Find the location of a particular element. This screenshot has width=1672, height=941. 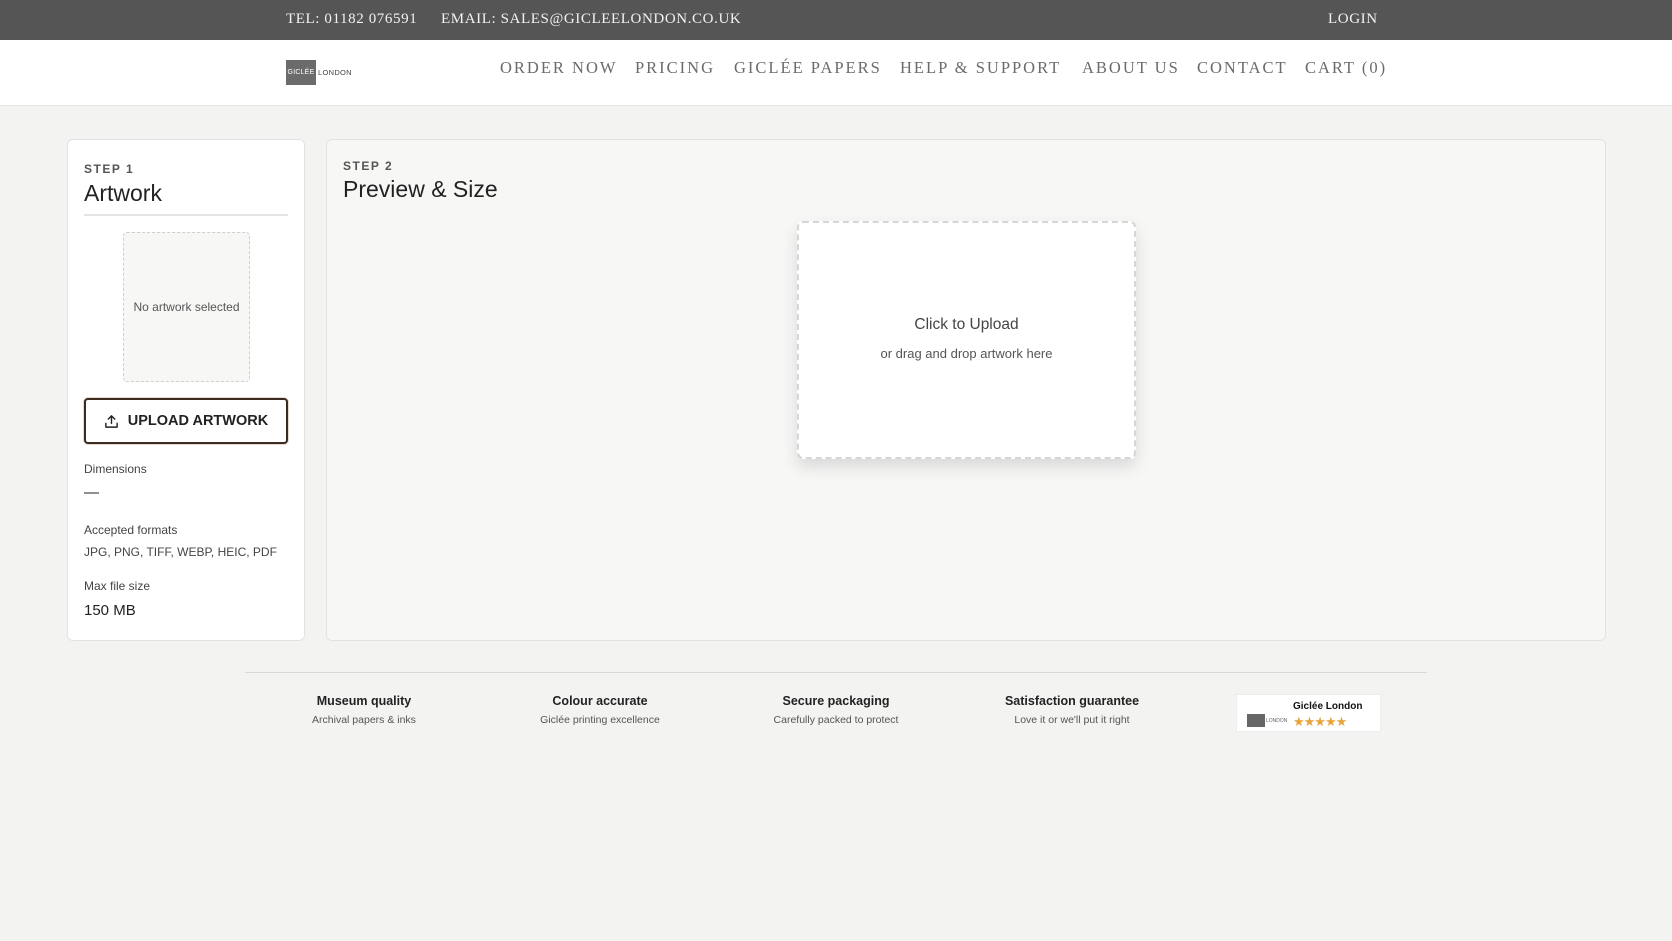

max-size-label: Max file size is located at coordinates (117, 586).